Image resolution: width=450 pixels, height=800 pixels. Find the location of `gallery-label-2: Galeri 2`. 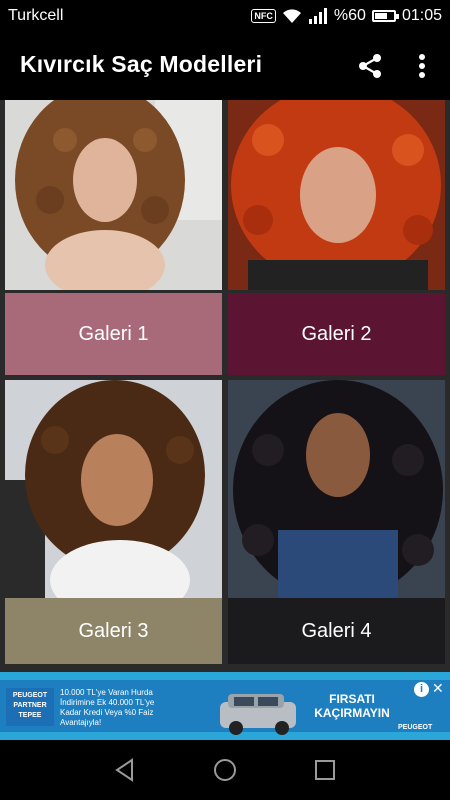

gallery-label-2: Galeri 2 is located at coordinates (336, 334).